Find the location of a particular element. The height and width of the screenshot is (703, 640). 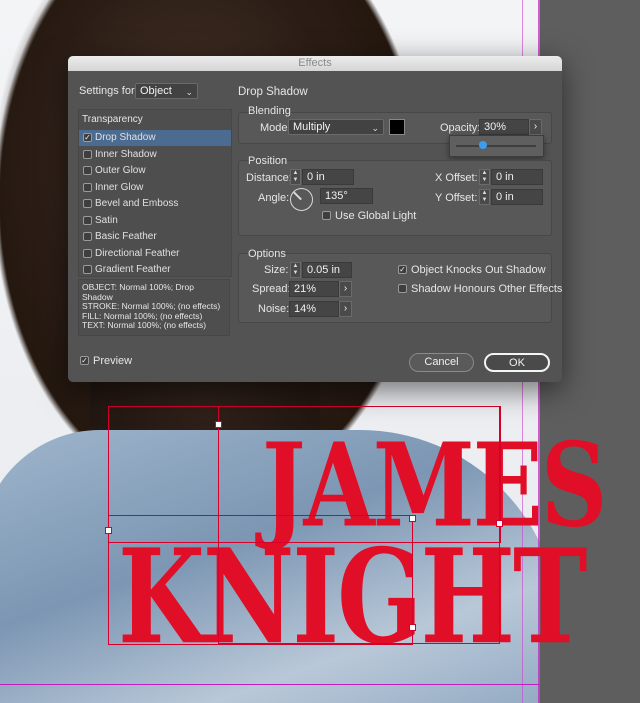

dialog-title: Effects is located at coordinates (315, 63).